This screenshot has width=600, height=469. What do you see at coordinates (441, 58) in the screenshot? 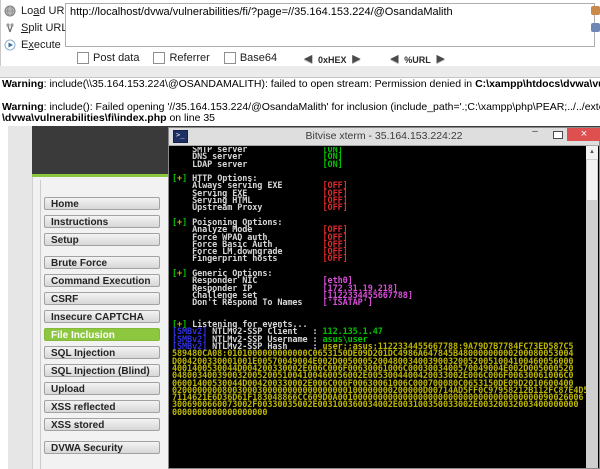
I see `url-encode-arrow-icon: ►` at bounding box center [441, 58].